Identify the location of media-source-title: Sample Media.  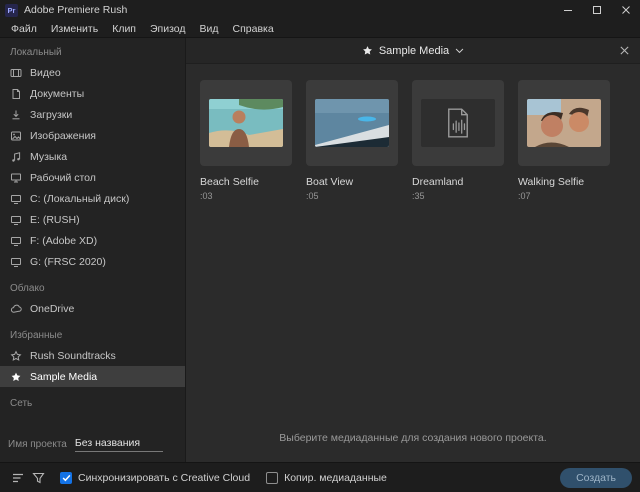
(414, 50).